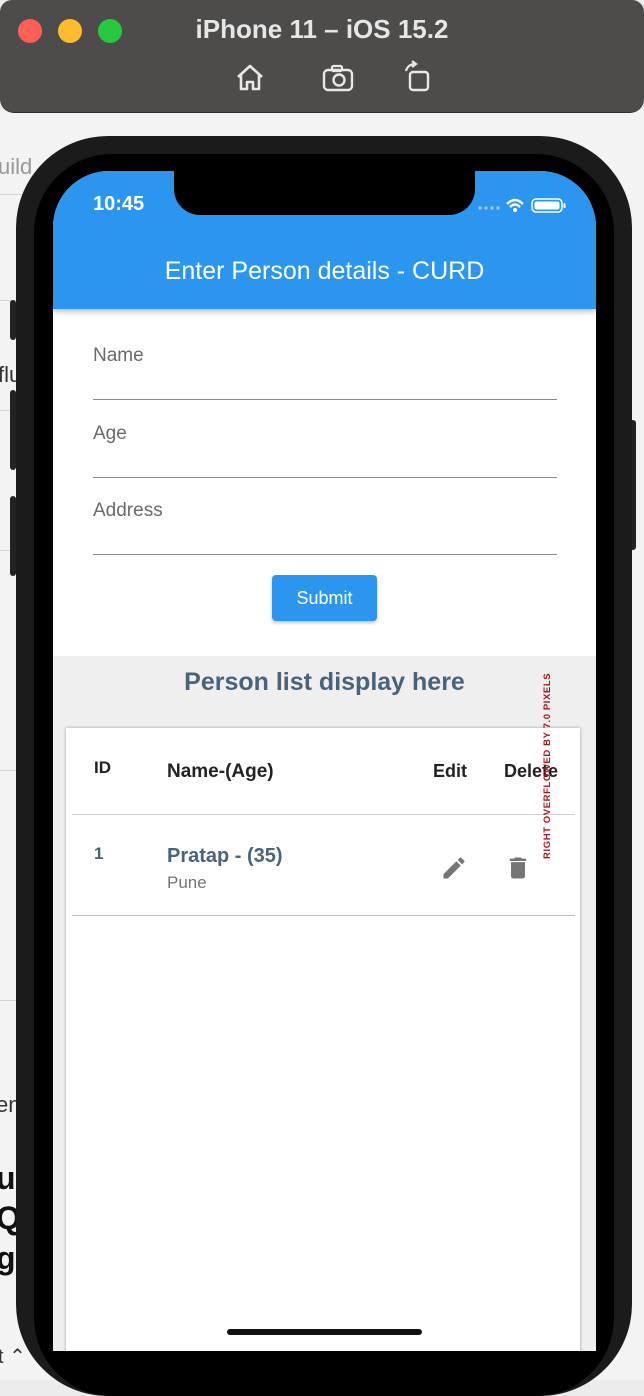  Describe the element at coordinates (515, 205) in the screenshot. I see `wifi-icon` at that location.